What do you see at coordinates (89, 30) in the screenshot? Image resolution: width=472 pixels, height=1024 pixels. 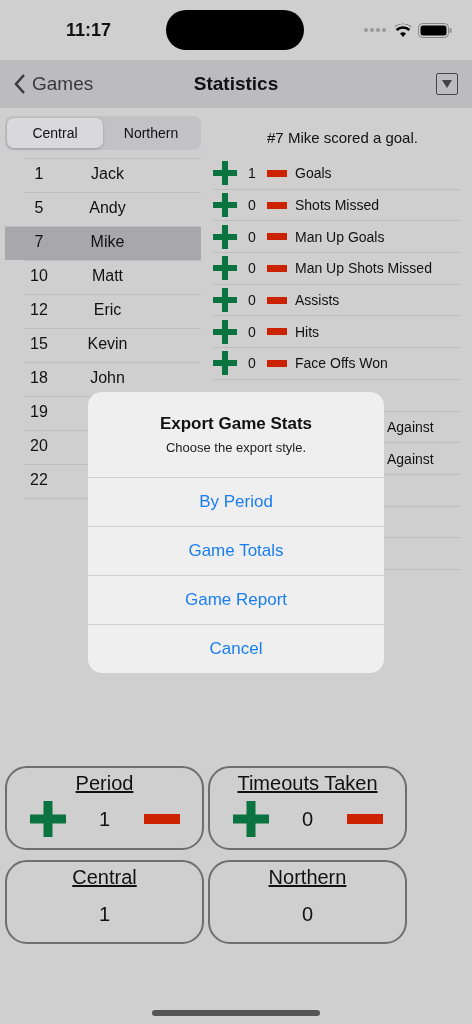 I see `status-time: 11:17` at bounding box center [89, 30].